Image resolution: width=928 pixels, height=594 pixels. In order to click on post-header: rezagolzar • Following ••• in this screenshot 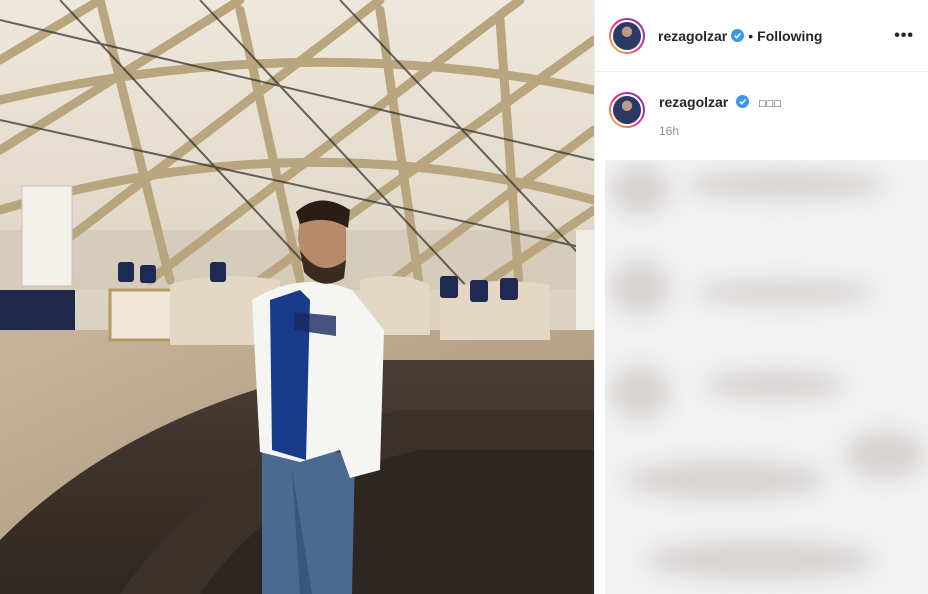, I will do `click(761, 36)`.